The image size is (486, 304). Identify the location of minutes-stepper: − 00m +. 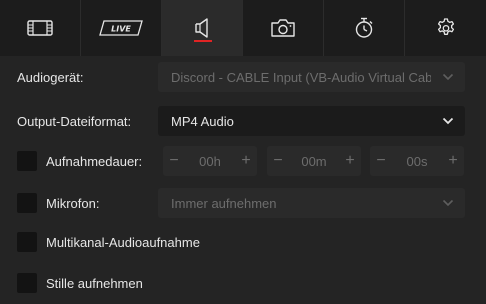
(314, 161).